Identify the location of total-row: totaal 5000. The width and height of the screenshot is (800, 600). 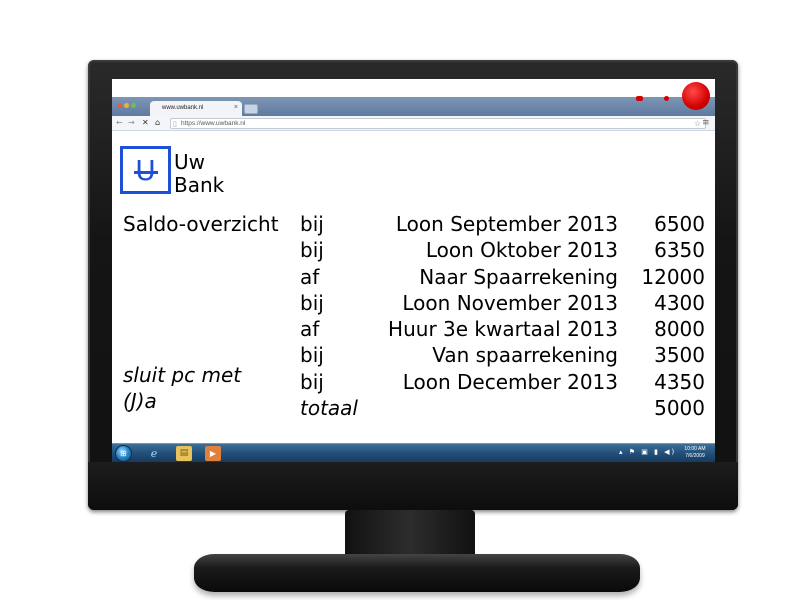
(502, 409).